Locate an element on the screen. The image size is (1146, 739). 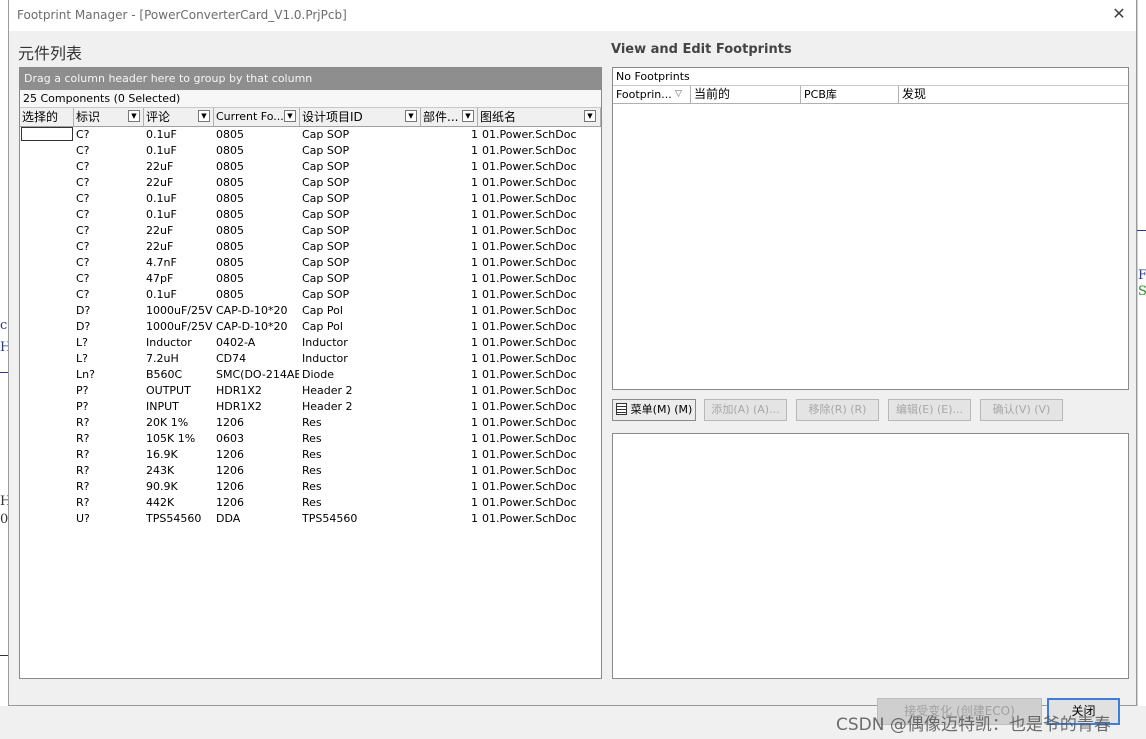
close-icon: ✕ is located at coordinates (1119, 14).